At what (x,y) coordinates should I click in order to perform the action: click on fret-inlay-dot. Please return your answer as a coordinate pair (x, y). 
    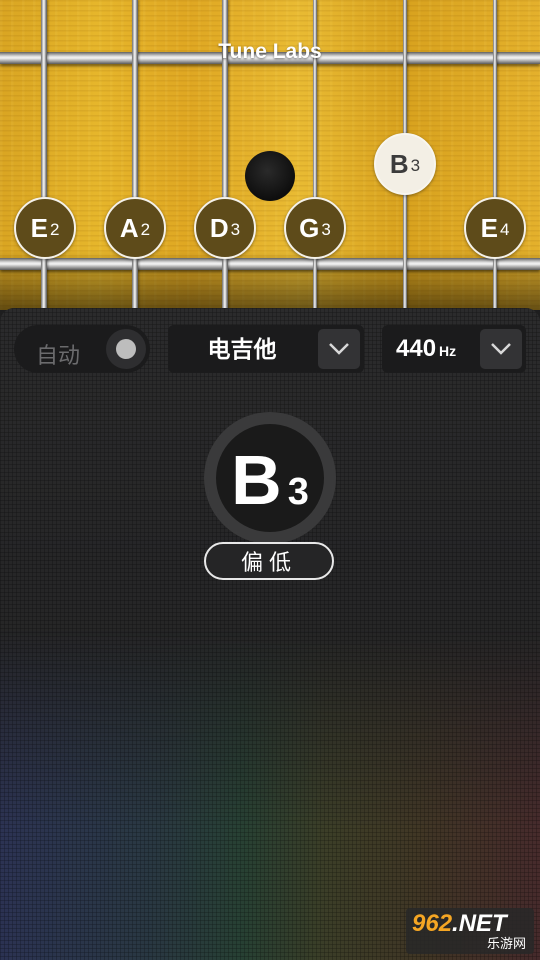
    Looking at the image, I should click on (270, 176).